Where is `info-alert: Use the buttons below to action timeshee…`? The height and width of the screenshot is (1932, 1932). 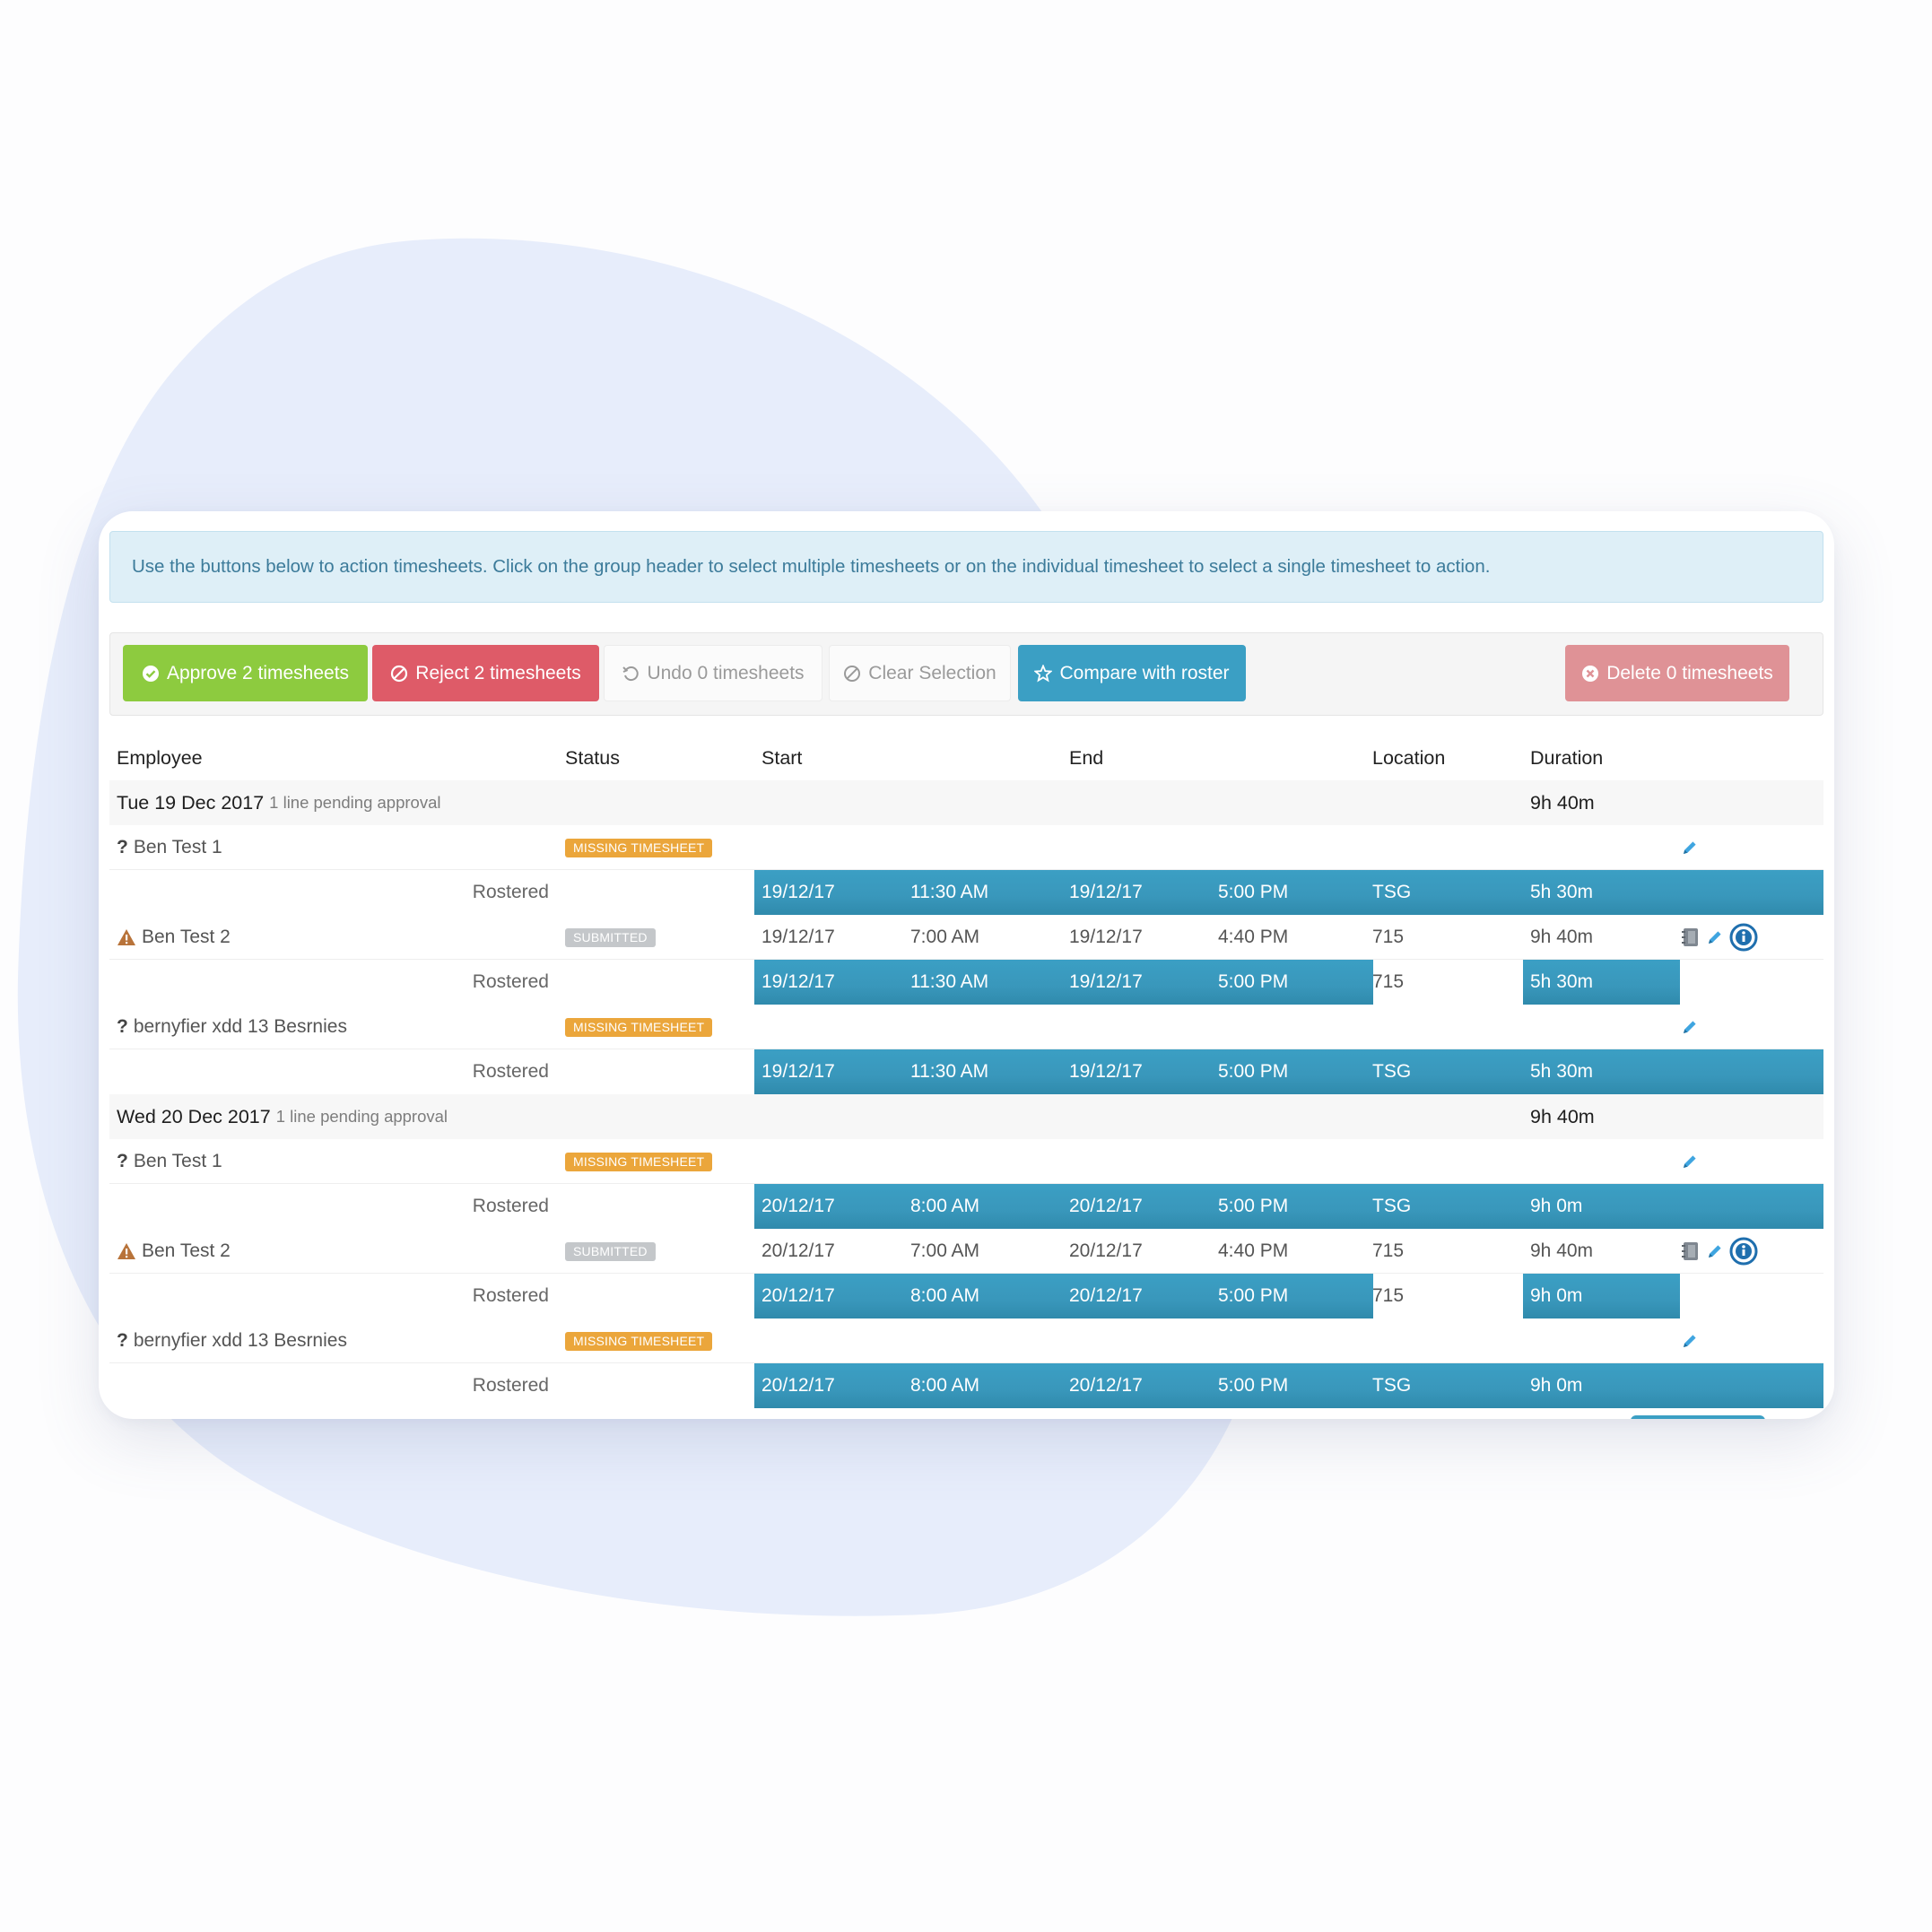 info-alert: Use the buttons below to action timeshee… is located at coordinates (966, 567).